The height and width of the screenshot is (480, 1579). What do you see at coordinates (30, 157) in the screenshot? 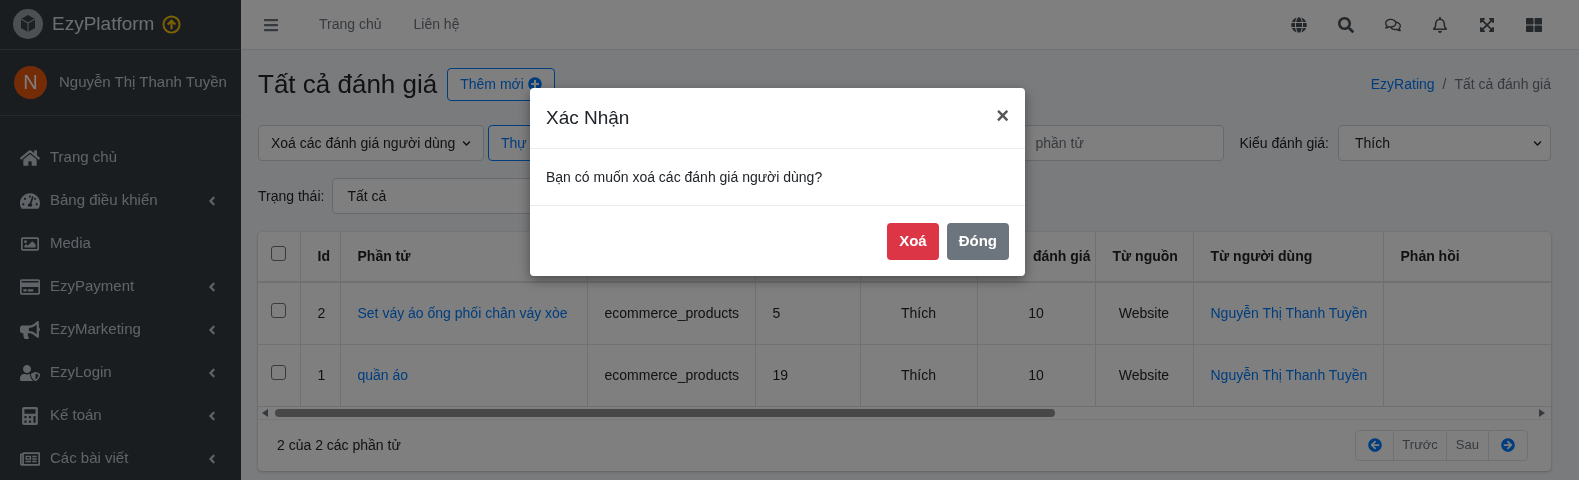
I see `home-icon` at bounding box center [30, 157].